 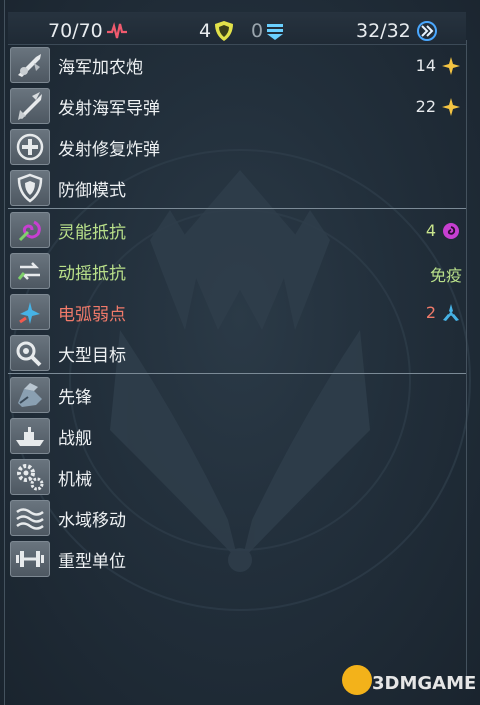 I want to click on speed-chevron-icon, so click(x=427, y=31).